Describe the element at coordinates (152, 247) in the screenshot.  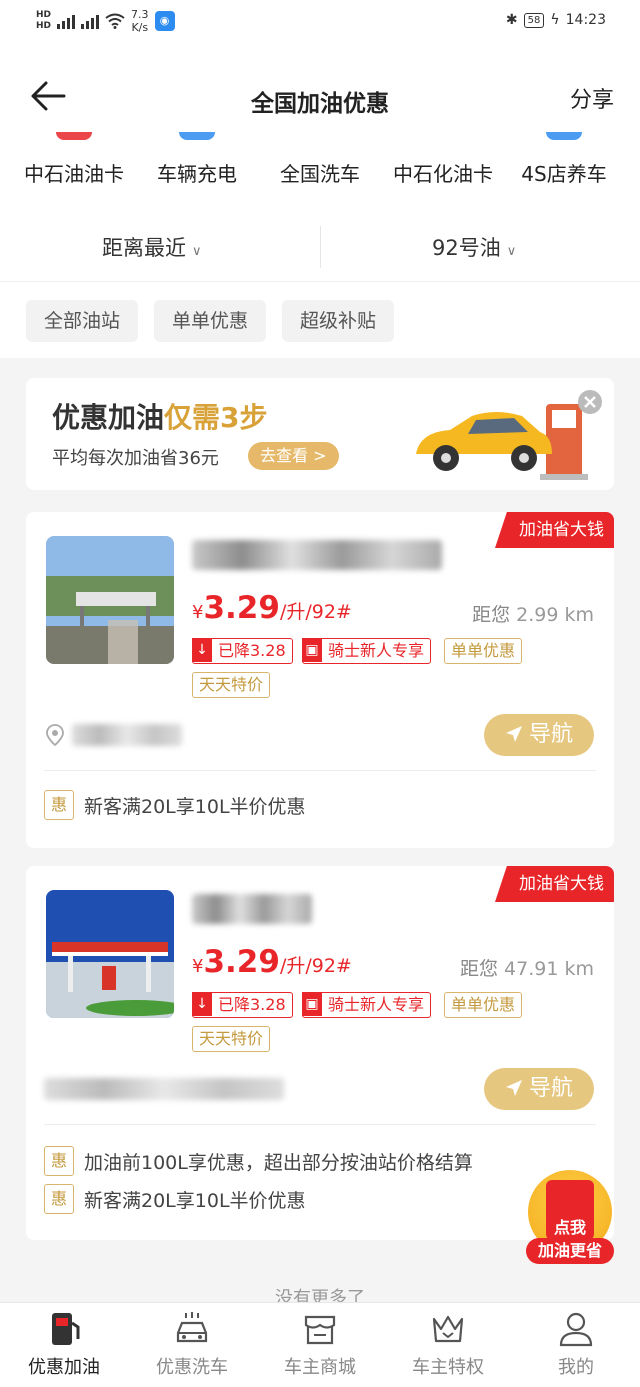
I see `sort-distance-dropdown: 距离最近 ∨` at that location.